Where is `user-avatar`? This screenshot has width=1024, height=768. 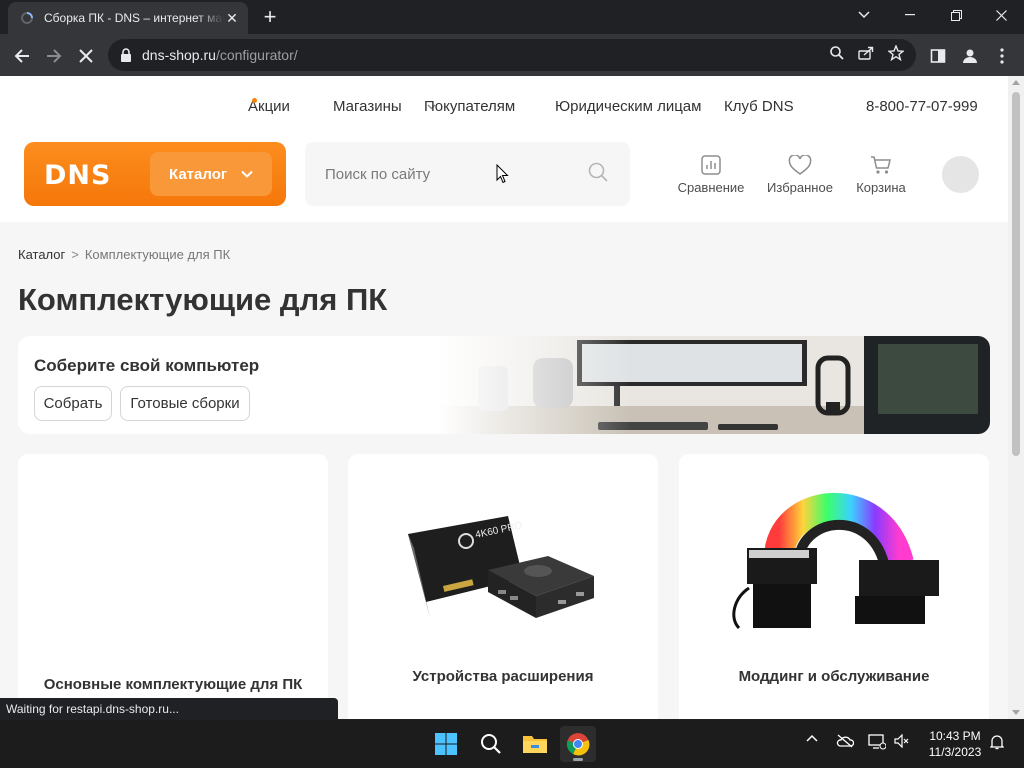
user-avatar is located at coordinates (960, 174).